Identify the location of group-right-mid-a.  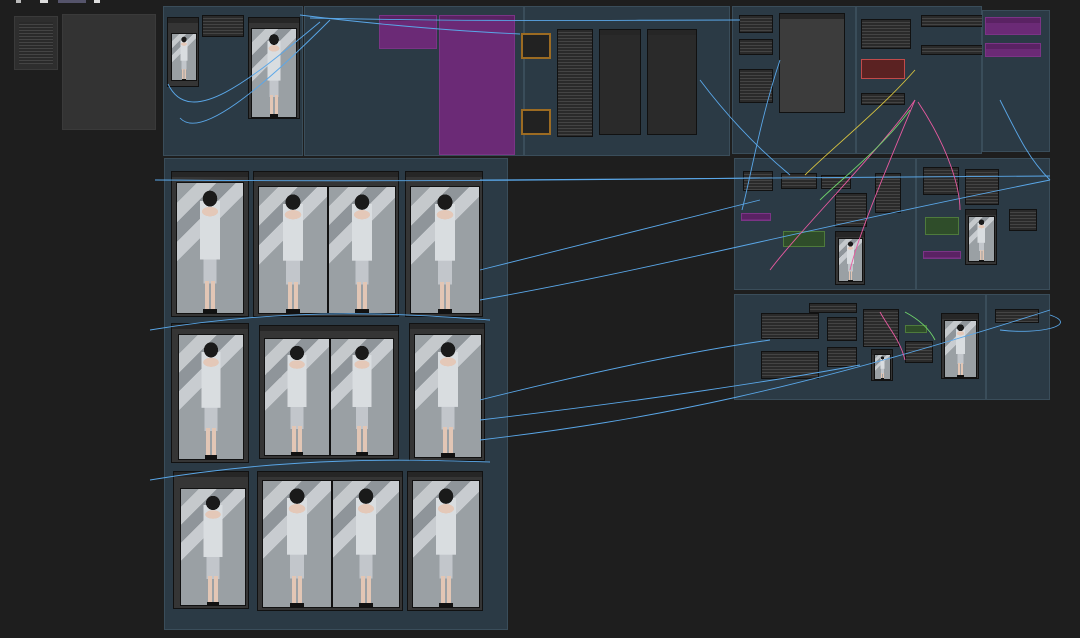
(825, 224).